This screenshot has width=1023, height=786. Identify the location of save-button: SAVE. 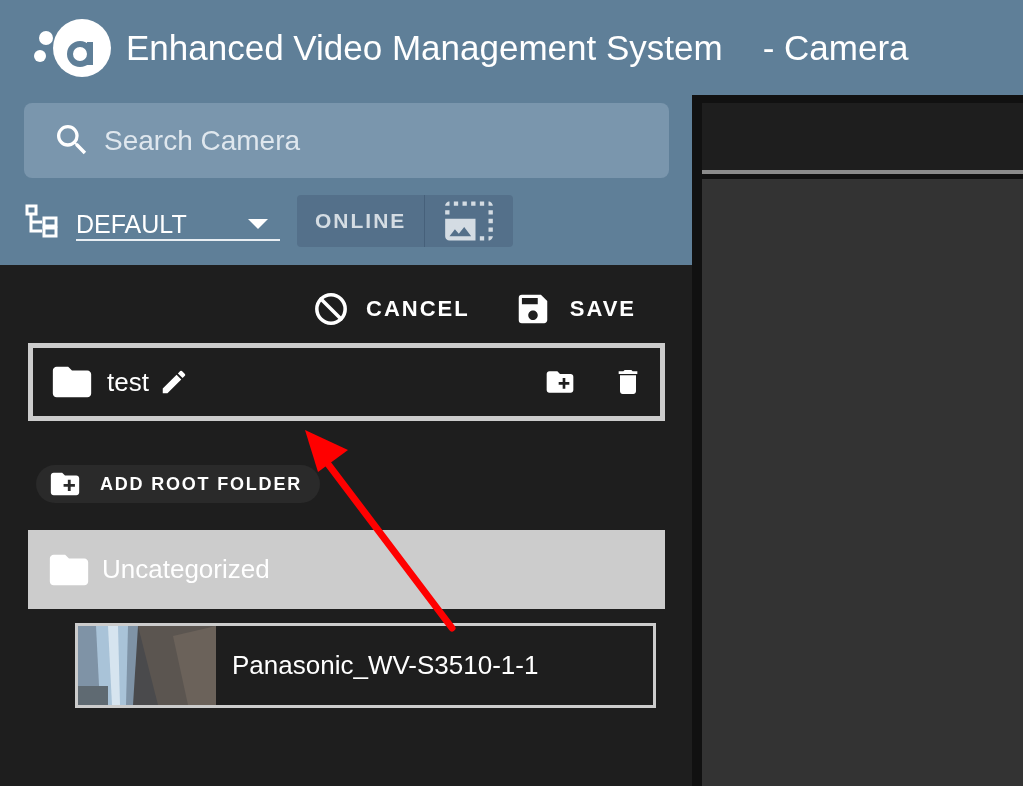
(574, 308).